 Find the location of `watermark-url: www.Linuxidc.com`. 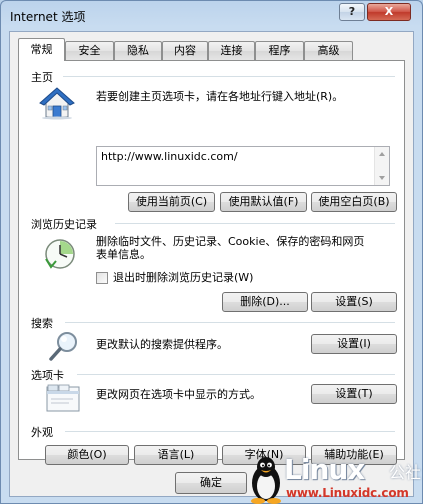

watermark-url: www.Linuxidc.com is located at coordinates (347, 493).